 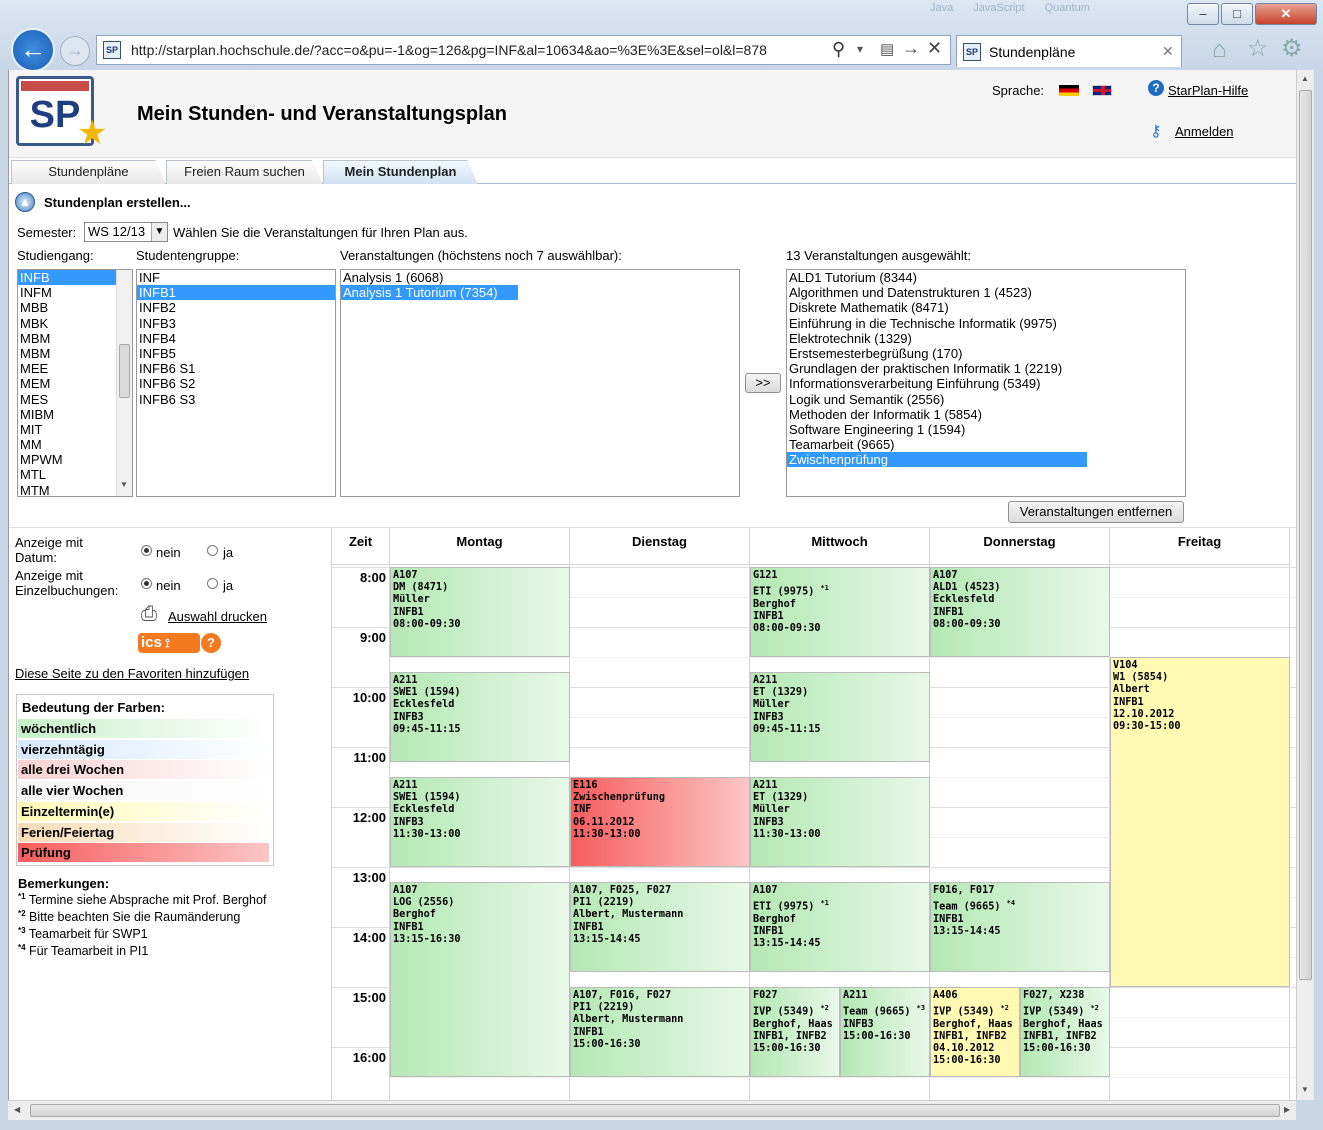 I want to click on list-item: INFB5, so click(x=236, y=353).